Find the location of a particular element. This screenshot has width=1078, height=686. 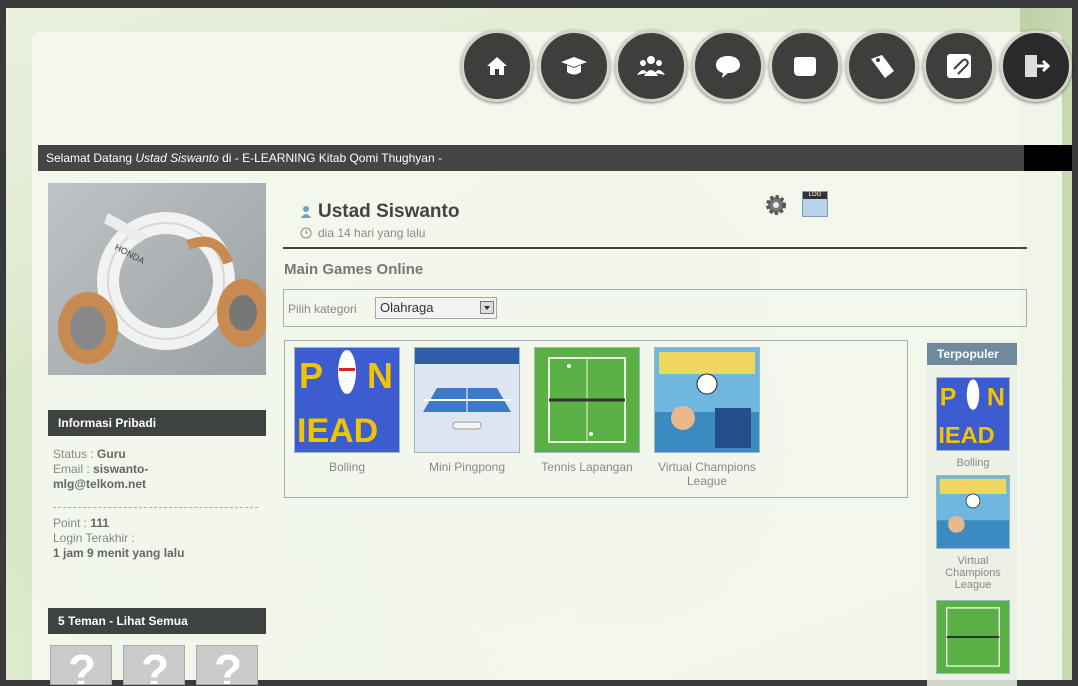

header-divider is located at coordinates (655, 248).